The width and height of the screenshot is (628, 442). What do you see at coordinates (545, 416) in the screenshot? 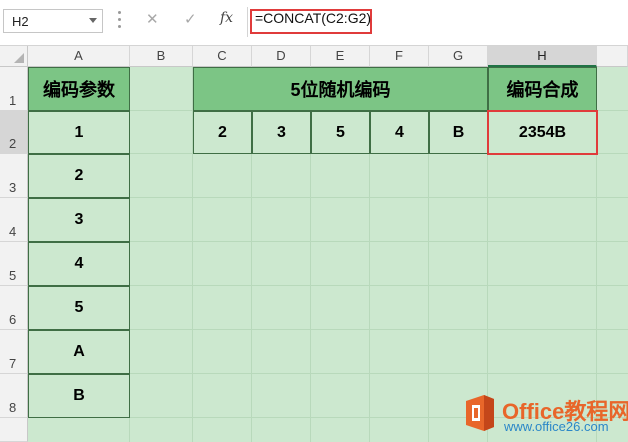
I see `watermark: Office教程网 www.office26.com` at bounding box center [545, 416].